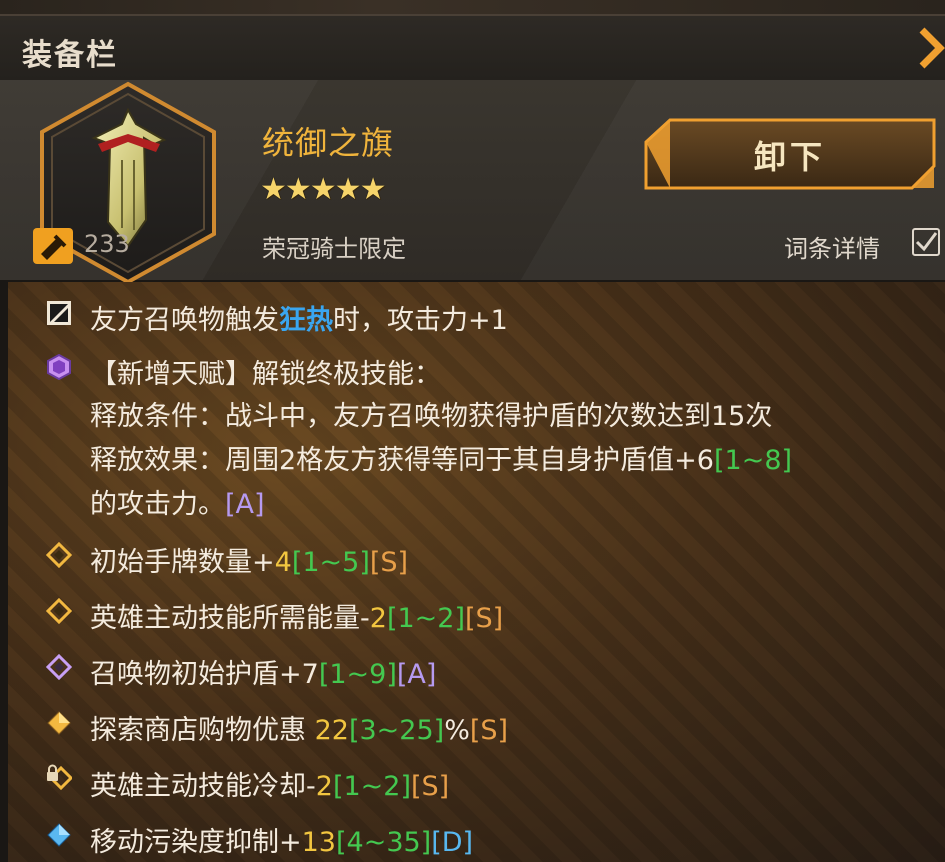 Image resolution: width=945 pixels, height=862 pixels. Describe the element at coordinates (790, 155) in the screenshot. I see `unequip-button-label: 卸下` at that location.